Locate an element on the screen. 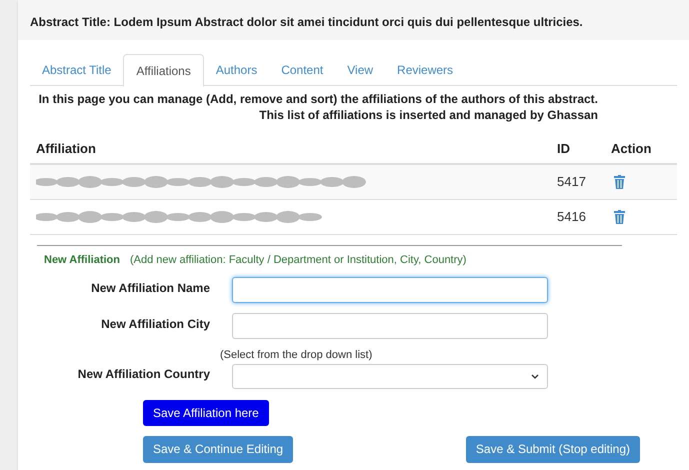 Image resolution: width=689 pixels, height=470 pixels. column-header: Affiliation is located at coordinates (66, 149).